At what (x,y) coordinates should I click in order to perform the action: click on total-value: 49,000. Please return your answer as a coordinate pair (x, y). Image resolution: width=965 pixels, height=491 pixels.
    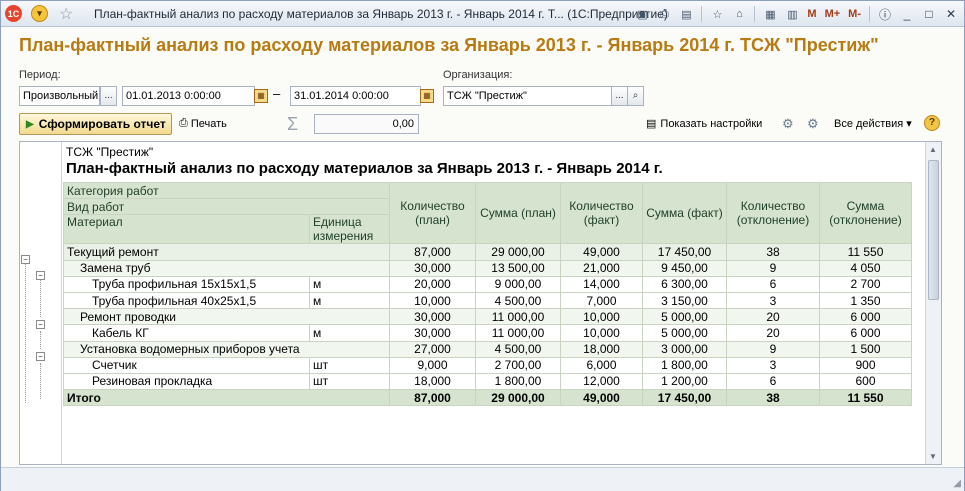
    Looking at the image, I should click on (601, 398).